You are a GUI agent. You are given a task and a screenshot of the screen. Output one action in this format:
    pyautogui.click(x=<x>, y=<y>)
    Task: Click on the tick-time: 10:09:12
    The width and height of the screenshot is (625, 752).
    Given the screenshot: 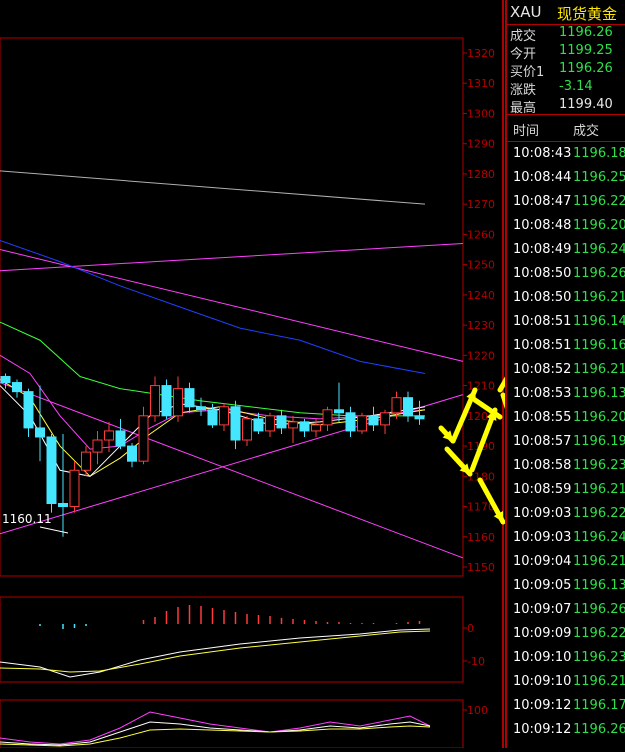 What is the action you would take?
    pyautogui.click(x=542, y=705)
    